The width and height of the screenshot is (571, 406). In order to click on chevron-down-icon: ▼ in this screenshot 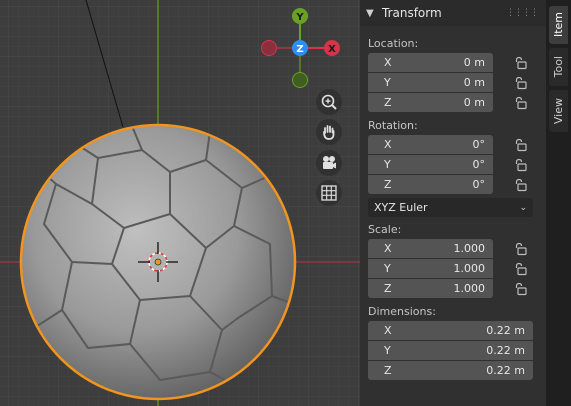, I will do `click(370, 13)`.